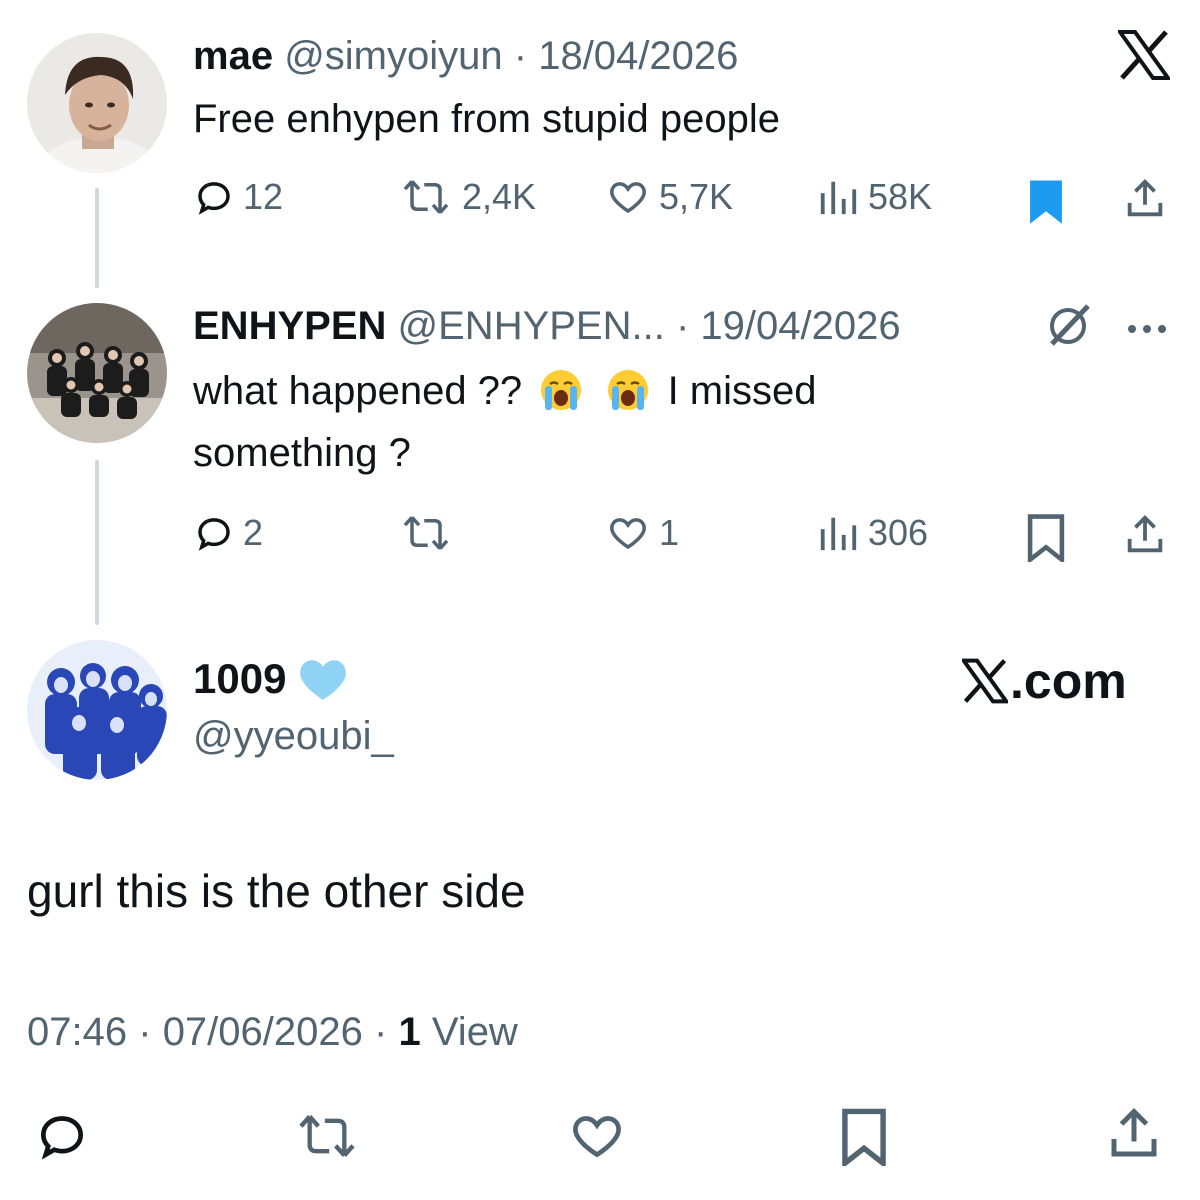 This screenshot has width=1200, height=1200. I want to click on repost-button: 2,4K, so click(467, 197).